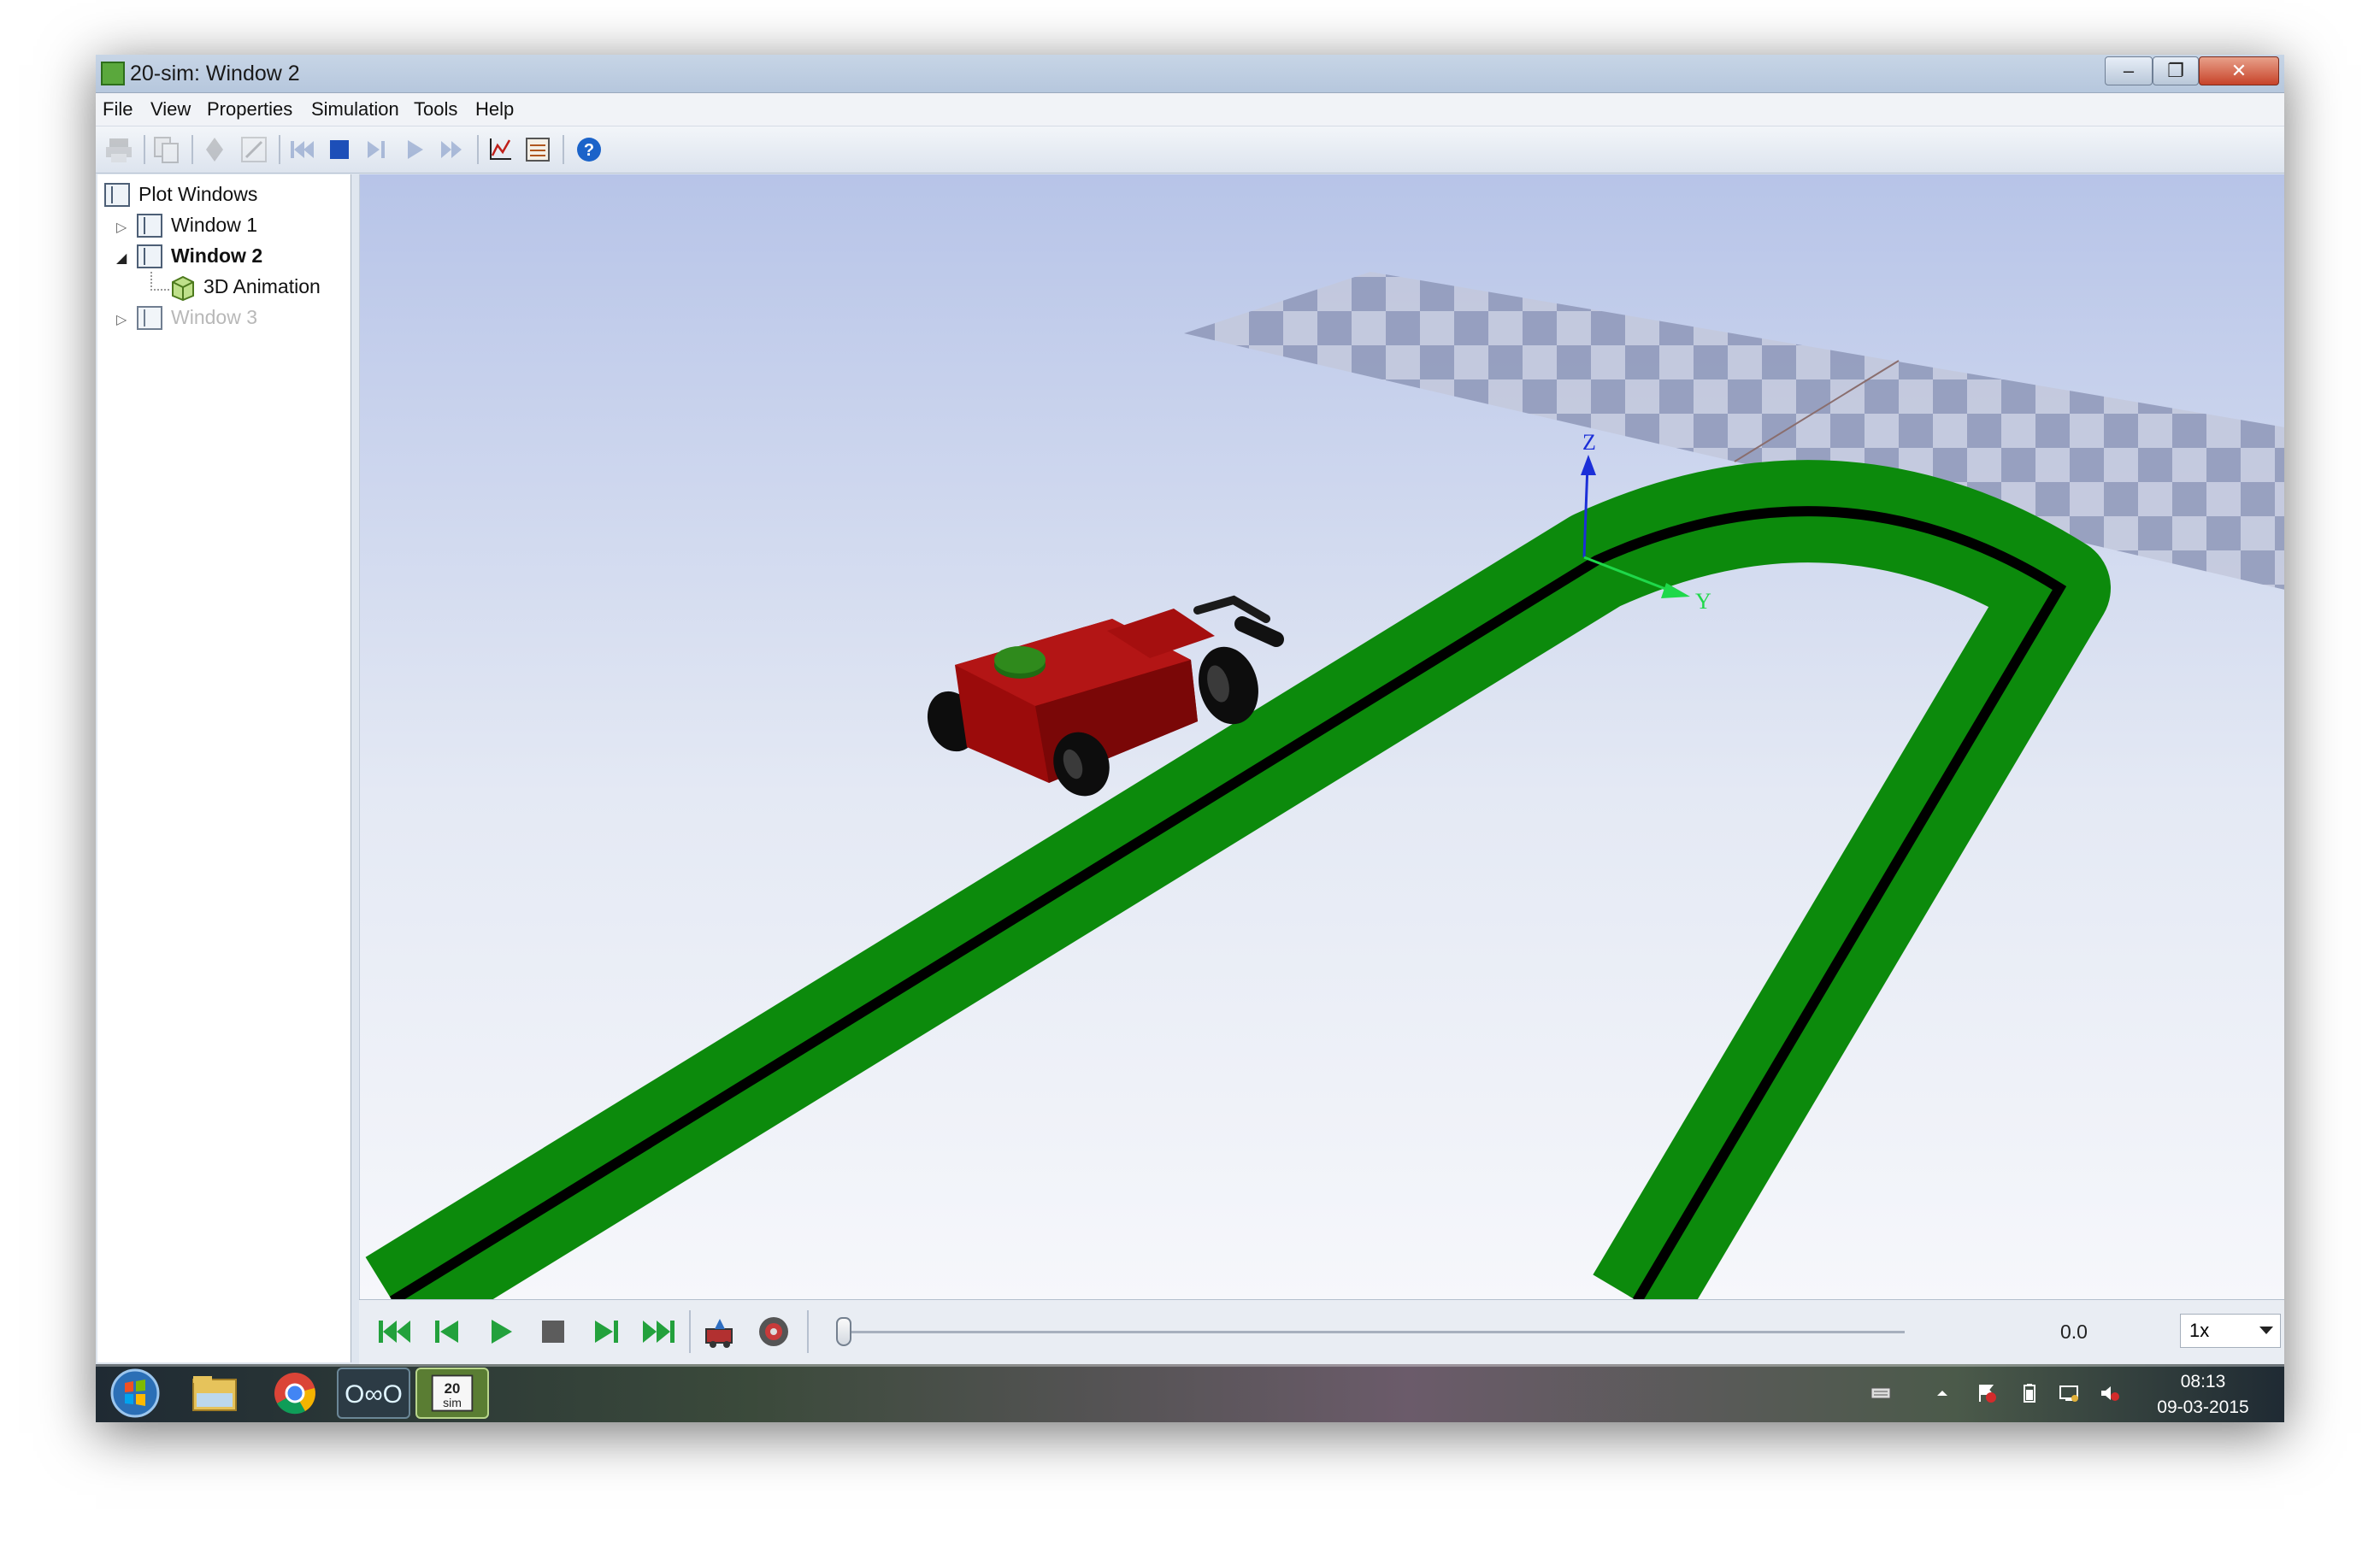  What do you see at coordinates (1190, 74) in the screenshot?
I see `title-bar: 20-sim: Window 2 – ❐ ✕` at bounding box center [1190, 74].